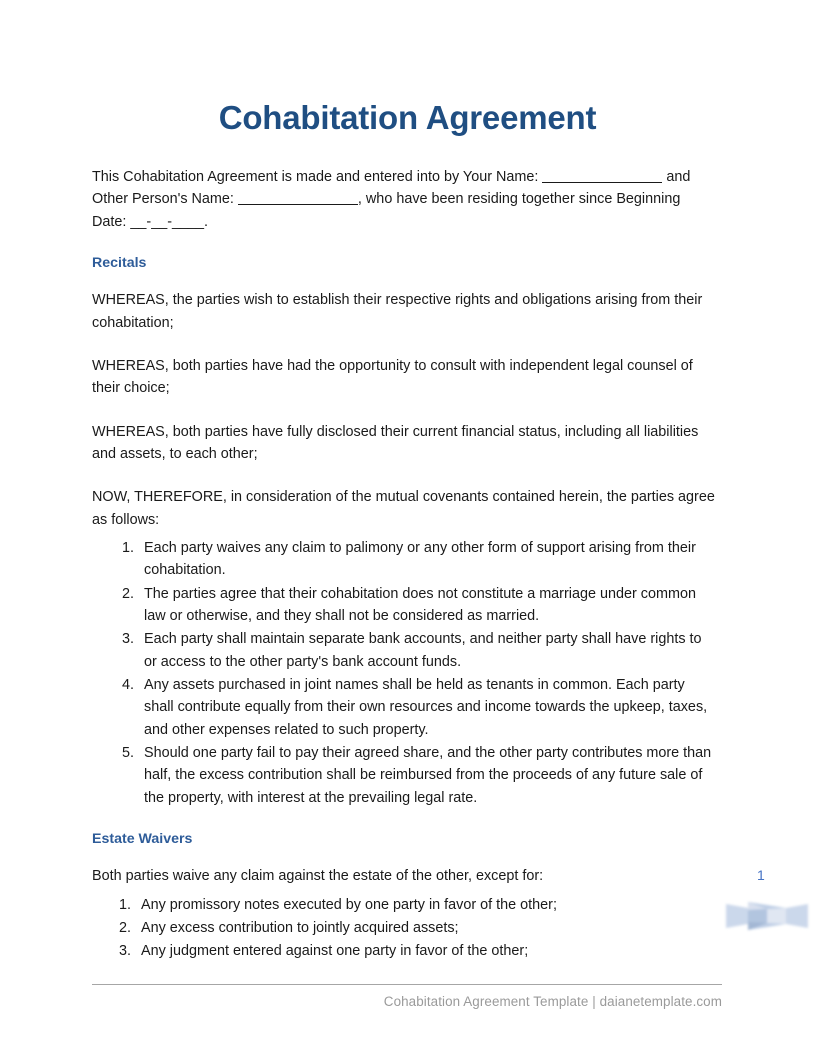 This screenshot has width=815, height=1048. I want to click on section-heading-estate-waivers: Estate Waivers, so click(142, 839).